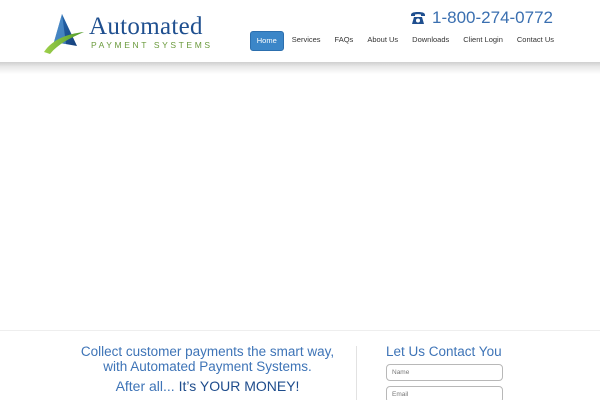 The image size is (600, 400). Describe the element at coordinates (207, 366) in the screenshot. I see `tagline-line2: with Automated Payment Systems.` at that location.